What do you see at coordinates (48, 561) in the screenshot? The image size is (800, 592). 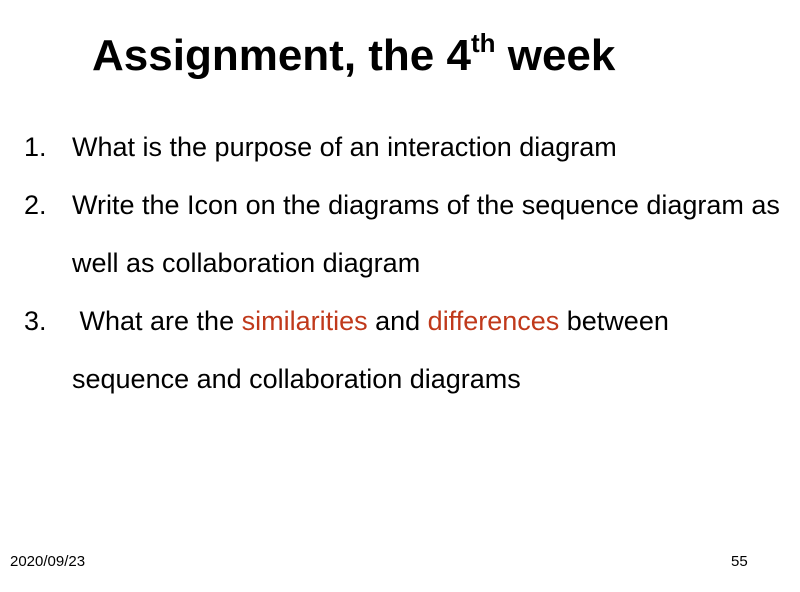 I see `footer-date: 2020/09/23` at bounding box center [48, 561].